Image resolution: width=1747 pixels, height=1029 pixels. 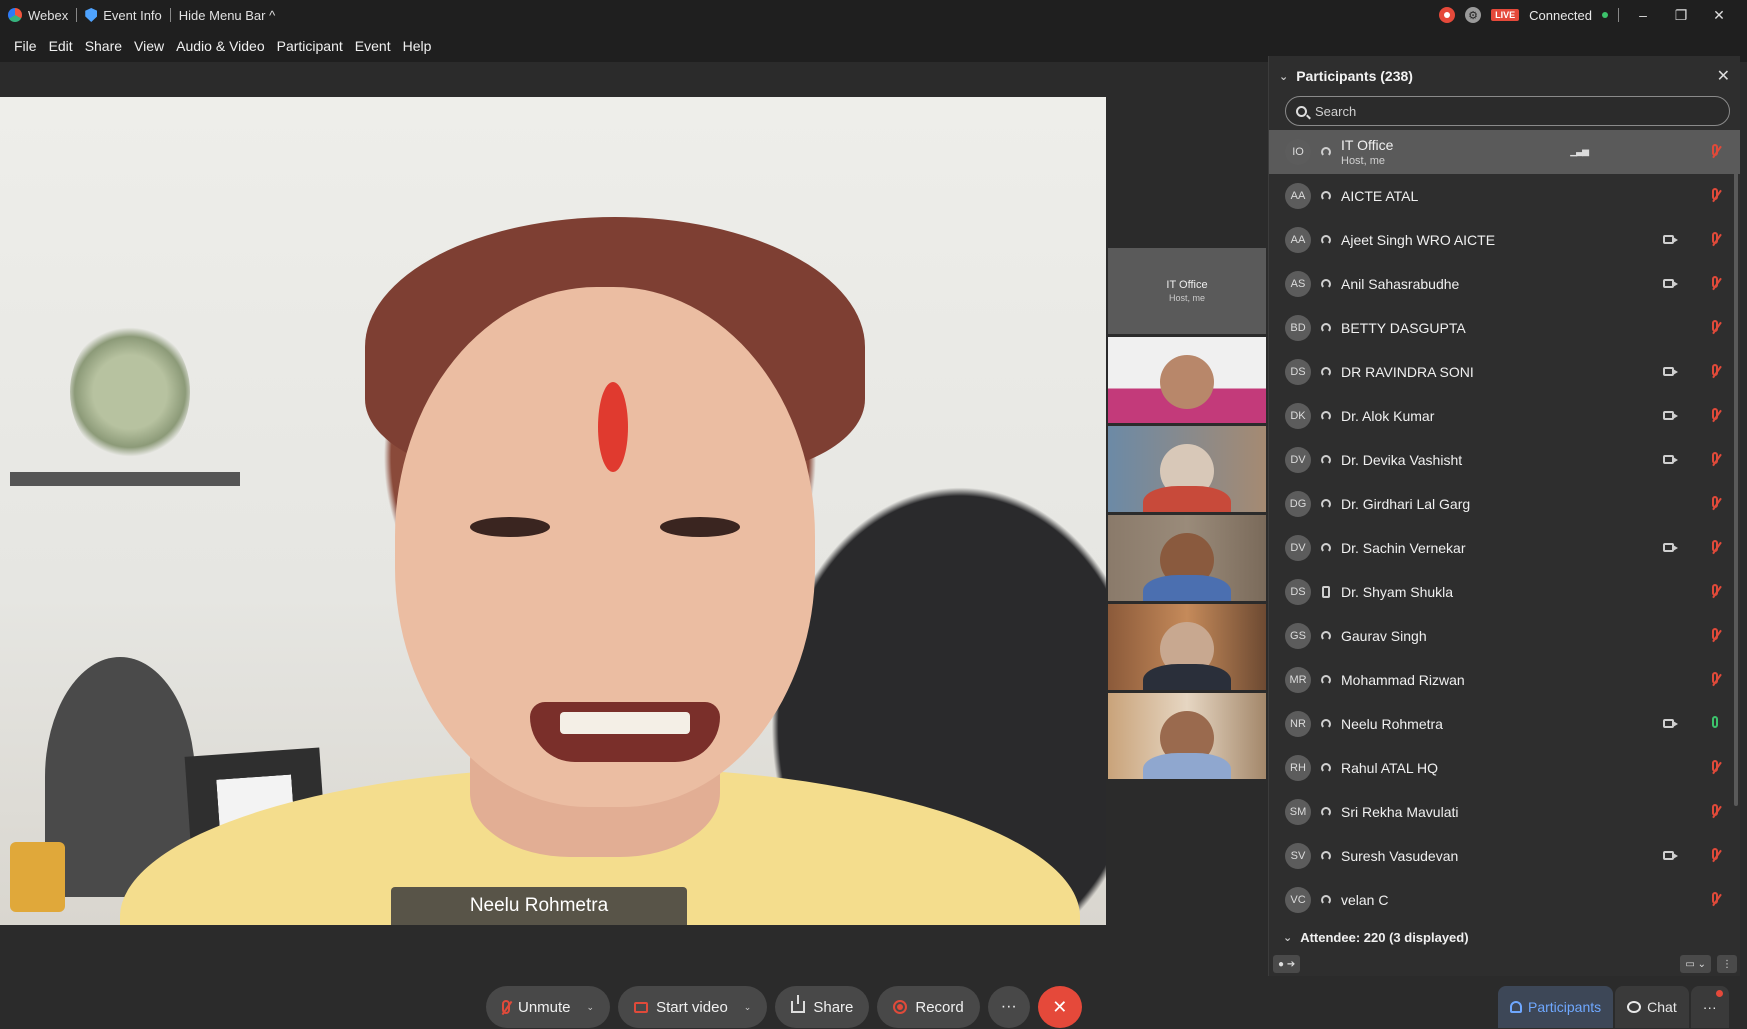 What do you see at coordinates (1719, 15) in the screenshot?
I see `close-window-button: ✕` at bounding box center [1719, 15].